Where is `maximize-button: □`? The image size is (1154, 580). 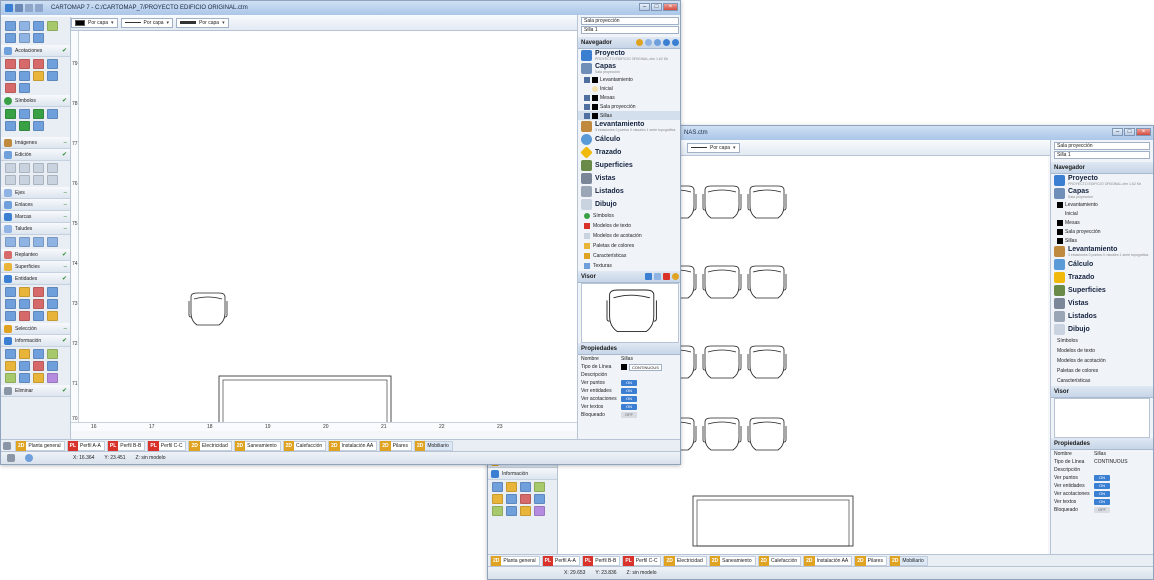 maximize-button: □ is located at coordinates (656, 7).